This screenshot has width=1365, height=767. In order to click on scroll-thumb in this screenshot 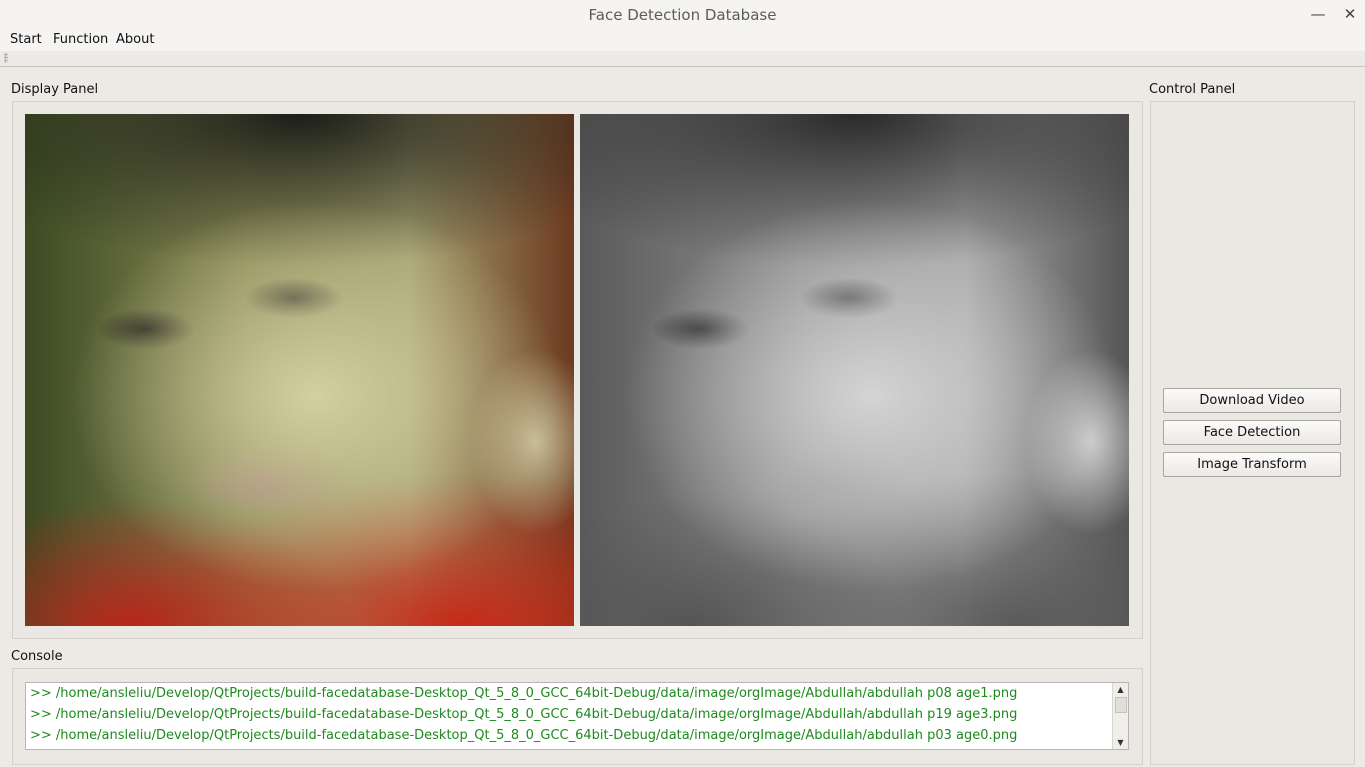, I will do `click(1121, 705)`.